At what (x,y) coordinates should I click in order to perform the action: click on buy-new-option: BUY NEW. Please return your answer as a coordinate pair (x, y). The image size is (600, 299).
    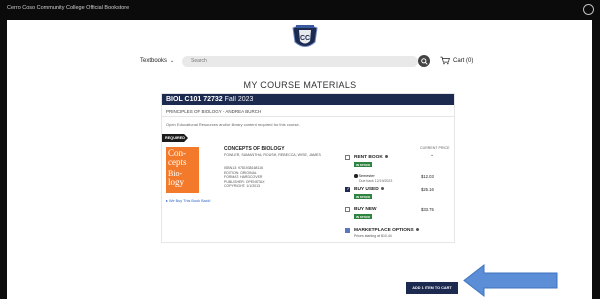
    Looking at the image, I should click on (365, 209).